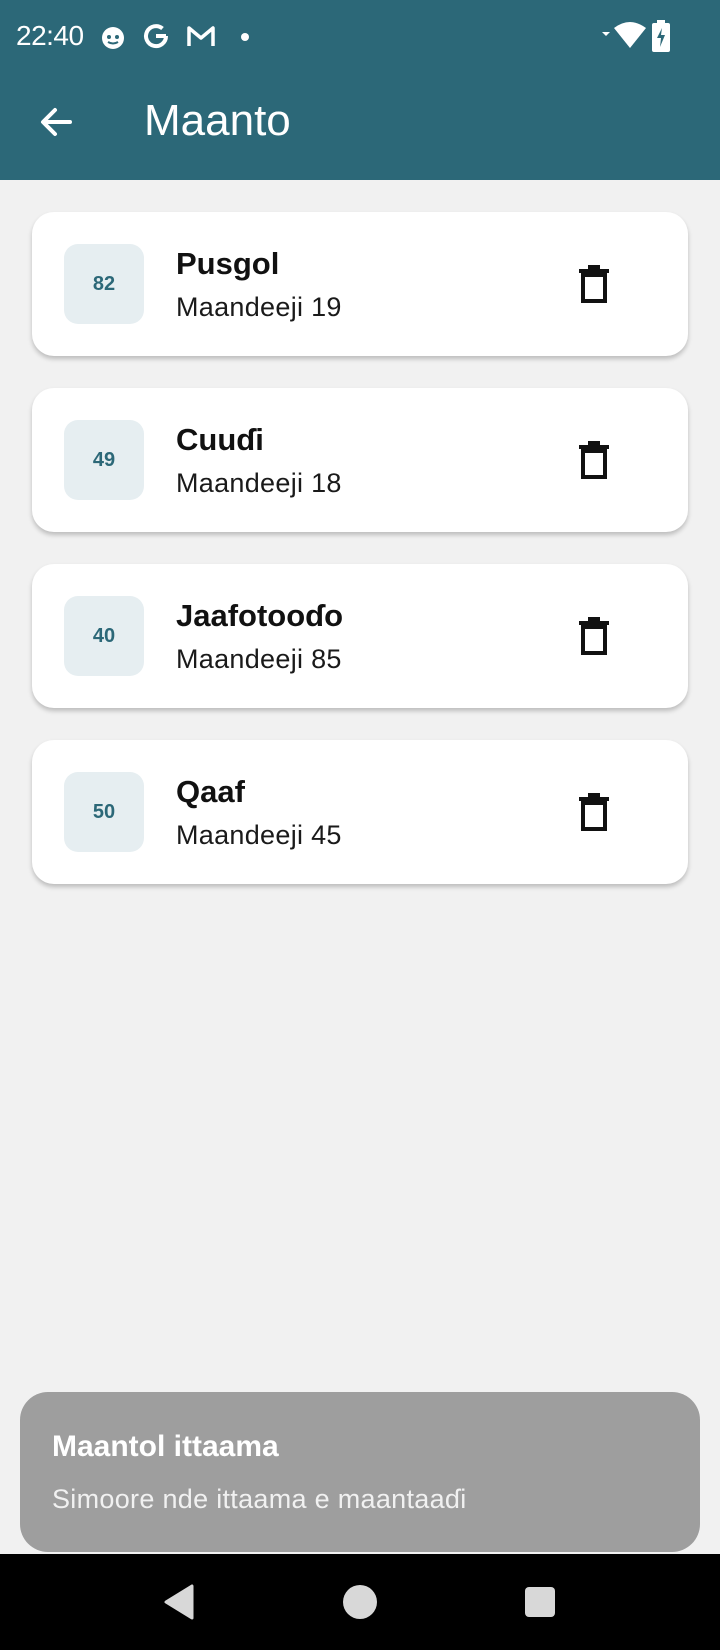  I want to click on item-number-badge: 82, so click(104, 284).